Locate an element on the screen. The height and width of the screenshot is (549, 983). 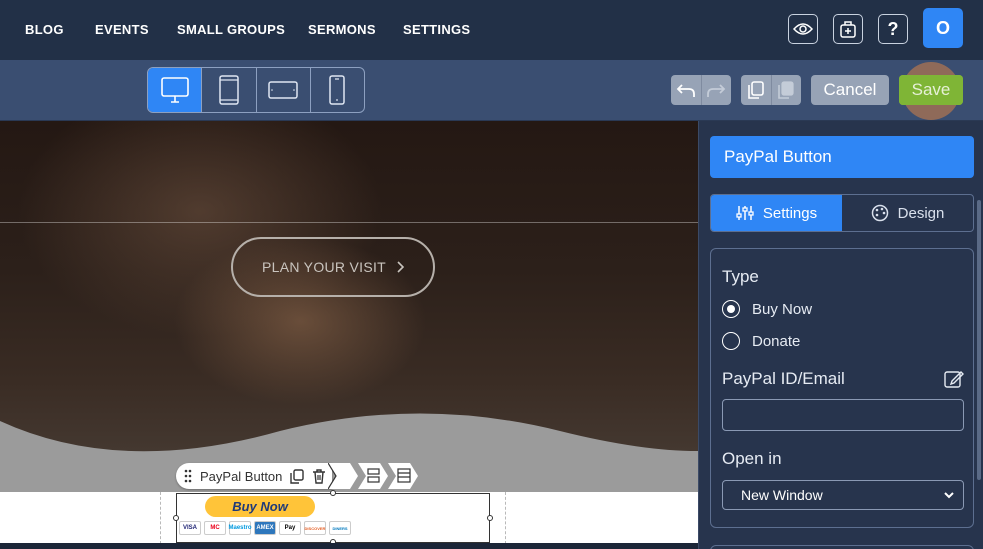
widget-name-label: PayPal Button is located at coordinates (241, 476).